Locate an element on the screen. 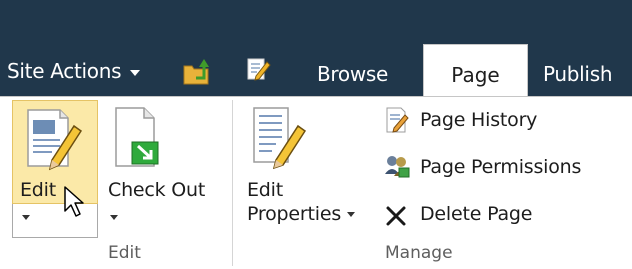  mouse-cursor-icon is located at coordinates (74, 201).